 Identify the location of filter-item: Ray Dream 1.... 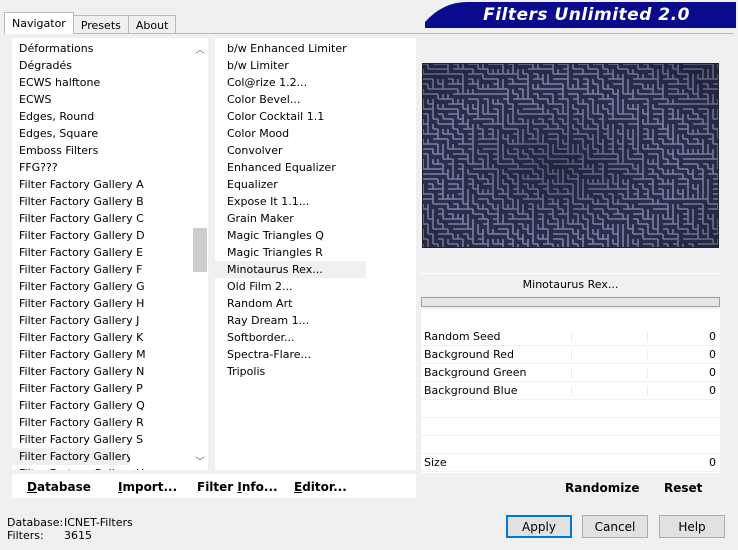
(315, 320).